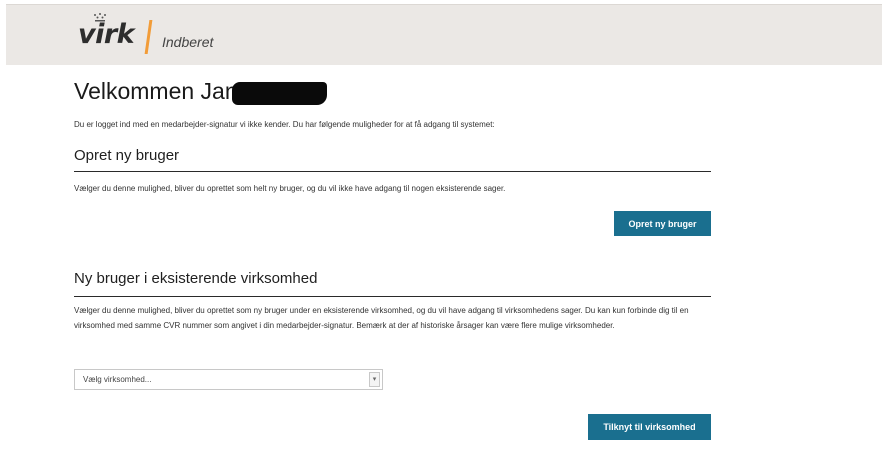 This screenshot has width=890, height=451. What do you see at coordinates (196, 278) in the screenshot?
I see `section-title-existing-company: Ny bruger i eksisterende virksomhed` at bounding box center [196, 278].